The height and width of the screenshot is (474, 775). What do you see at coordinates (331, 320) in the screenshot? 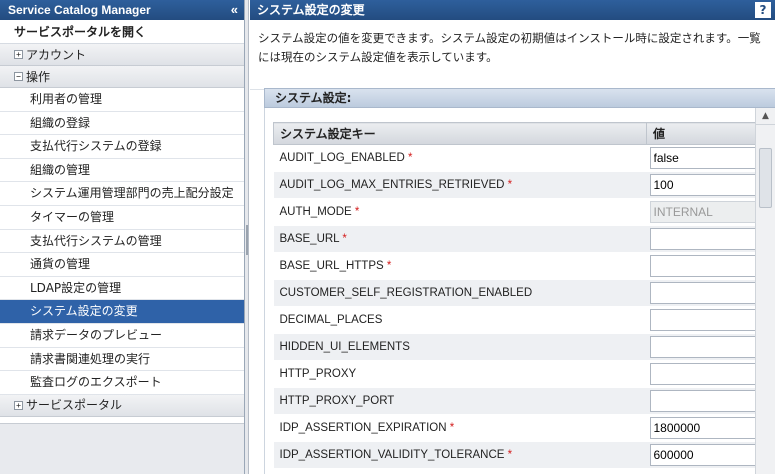
I see `setting-key: DECIMAL_PLACES` at bounding box center [331, 320].